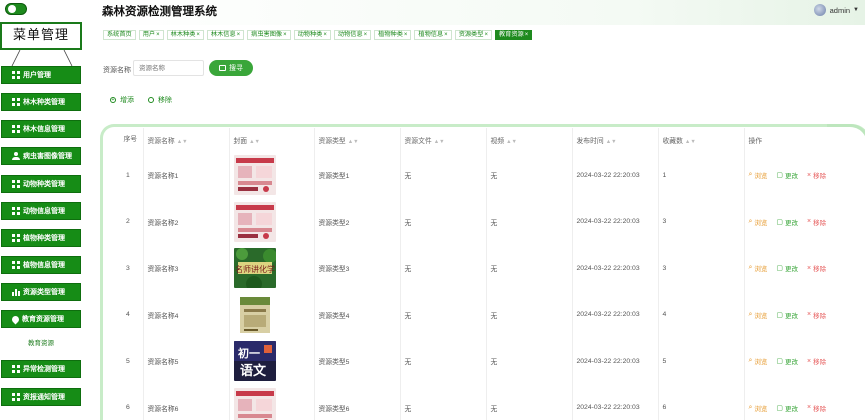  Describe the element at coordinates (819, 10) in the screenshot. I see `avatar` at that location.